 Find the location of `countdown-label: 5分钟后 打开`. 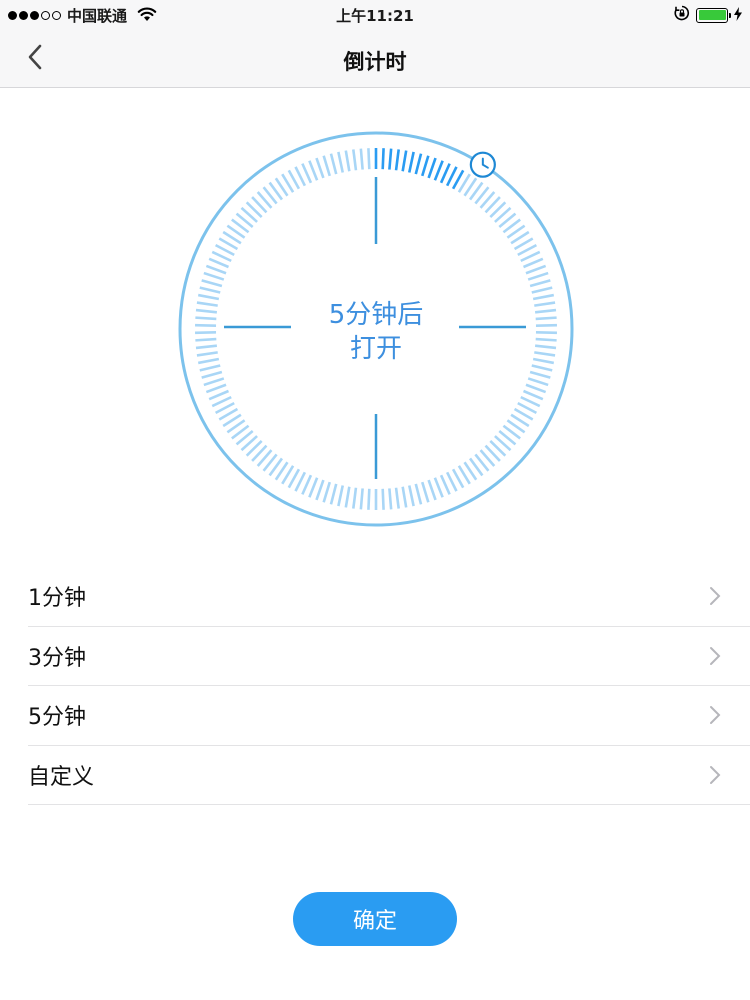

countdown-label: 5分钟后 打开 is located at coordinates (376, 332).